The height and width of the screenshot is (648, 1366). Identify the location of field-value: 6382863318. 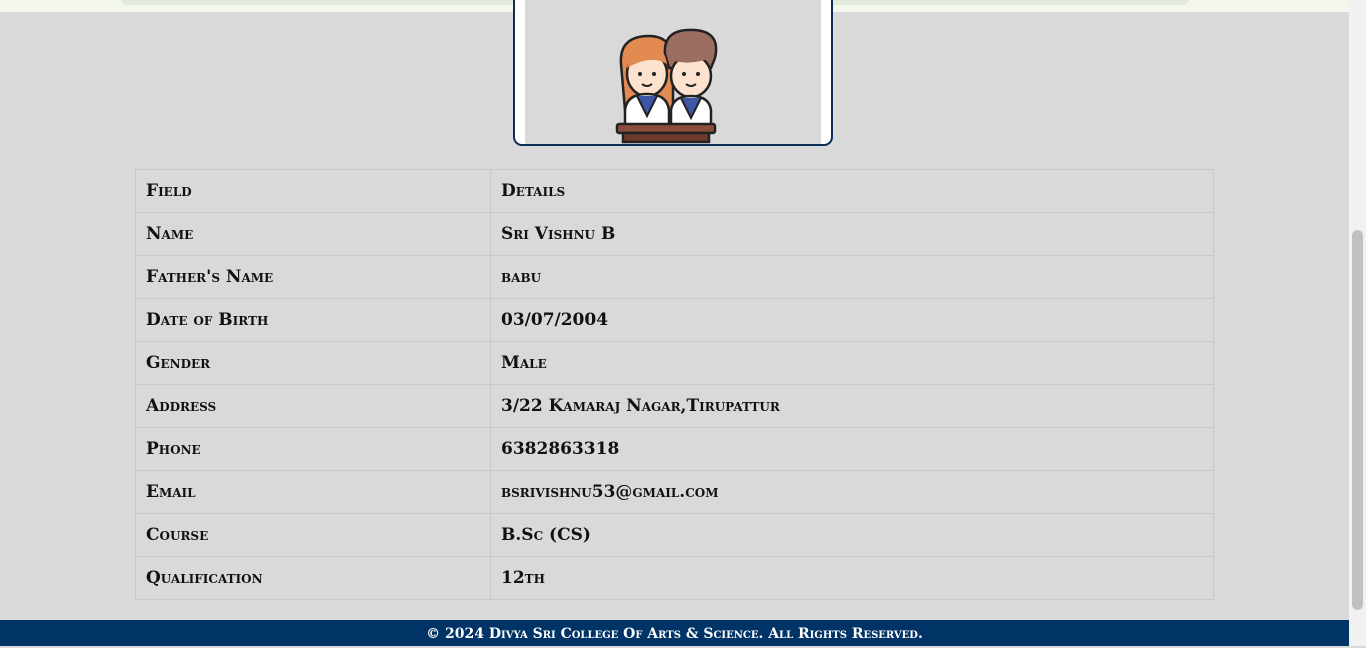
(852, 449).